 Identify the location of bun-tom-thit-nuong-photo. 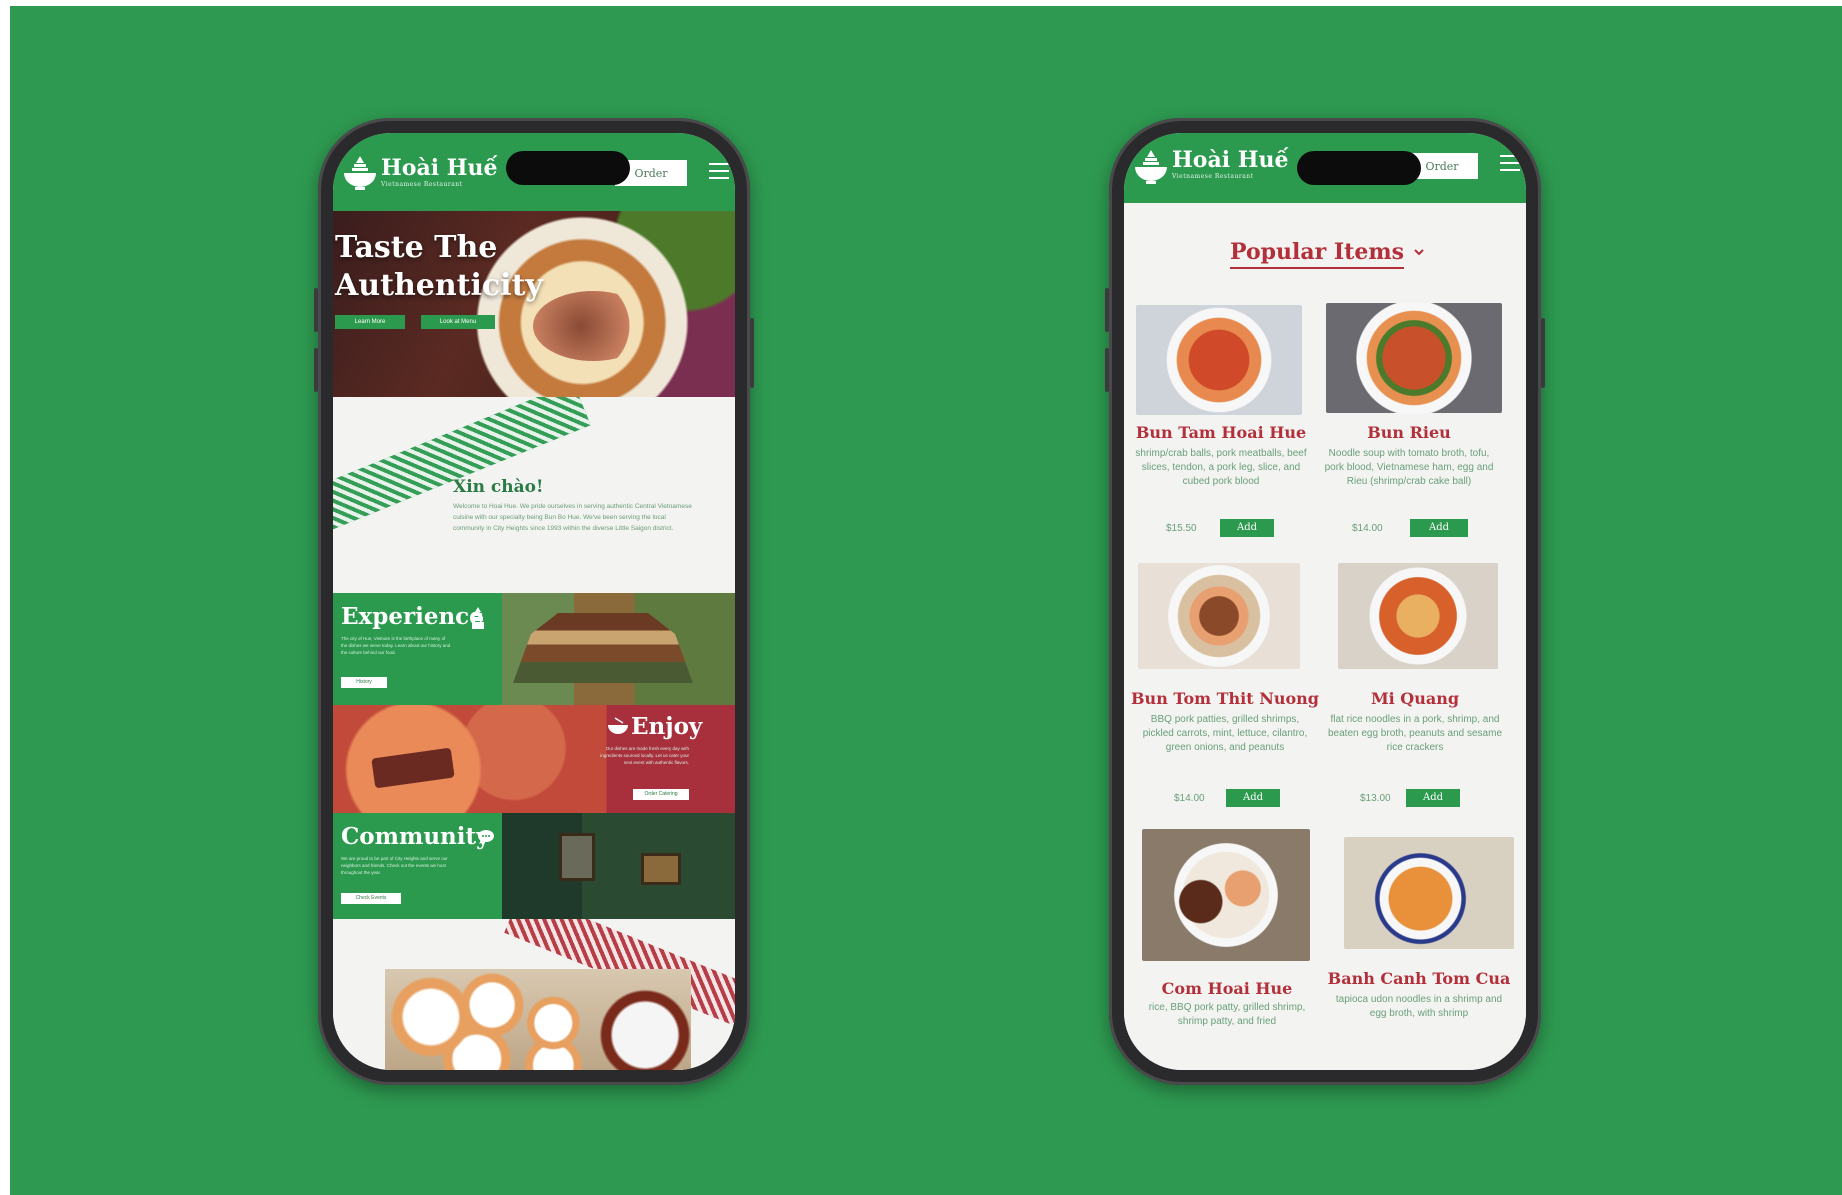
(1219, 616).